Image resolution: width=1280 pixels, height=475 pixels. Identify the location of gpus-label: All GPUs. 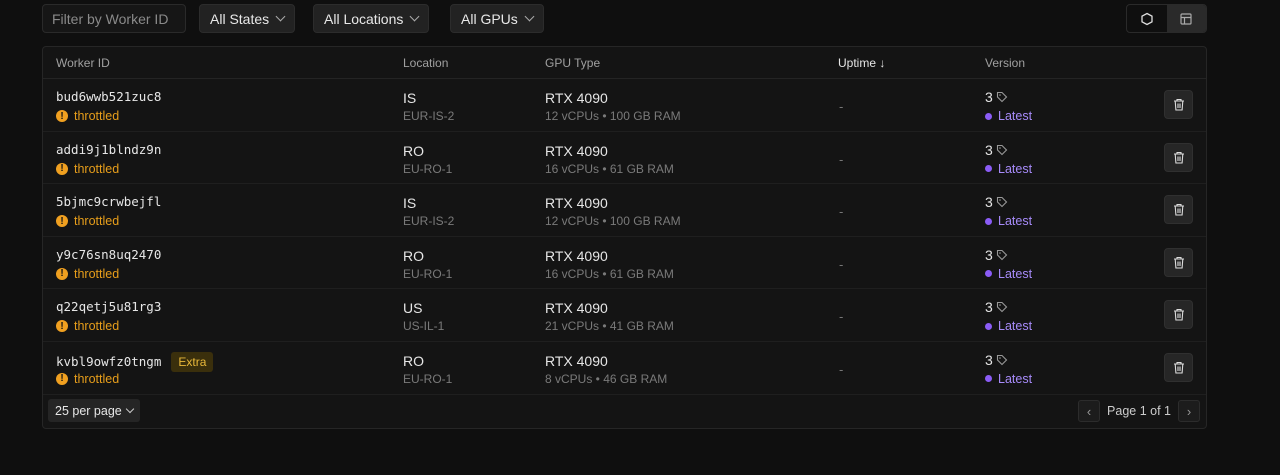
(489, 18).